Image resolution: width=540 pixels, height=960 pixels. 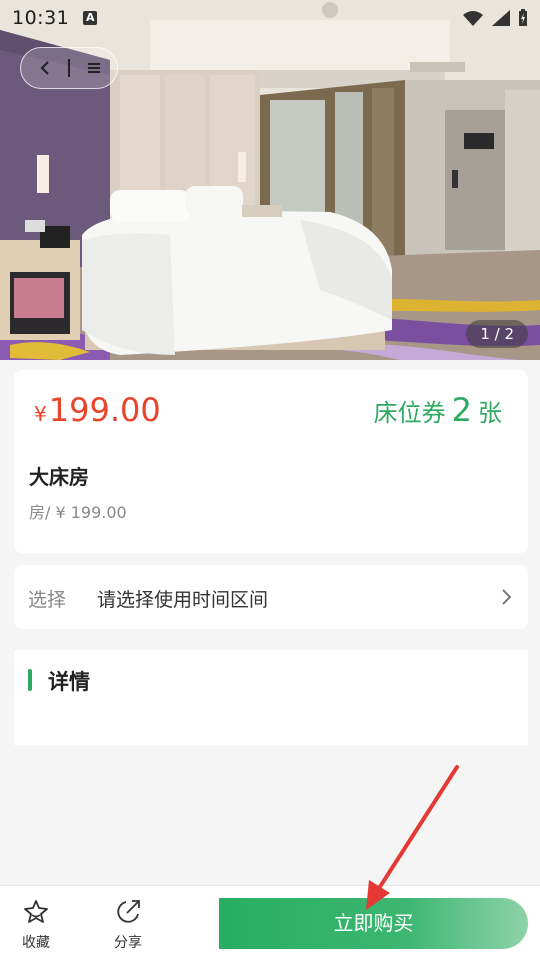 I want to click on voucher-label: 床位券, so click(x=409, y=413).